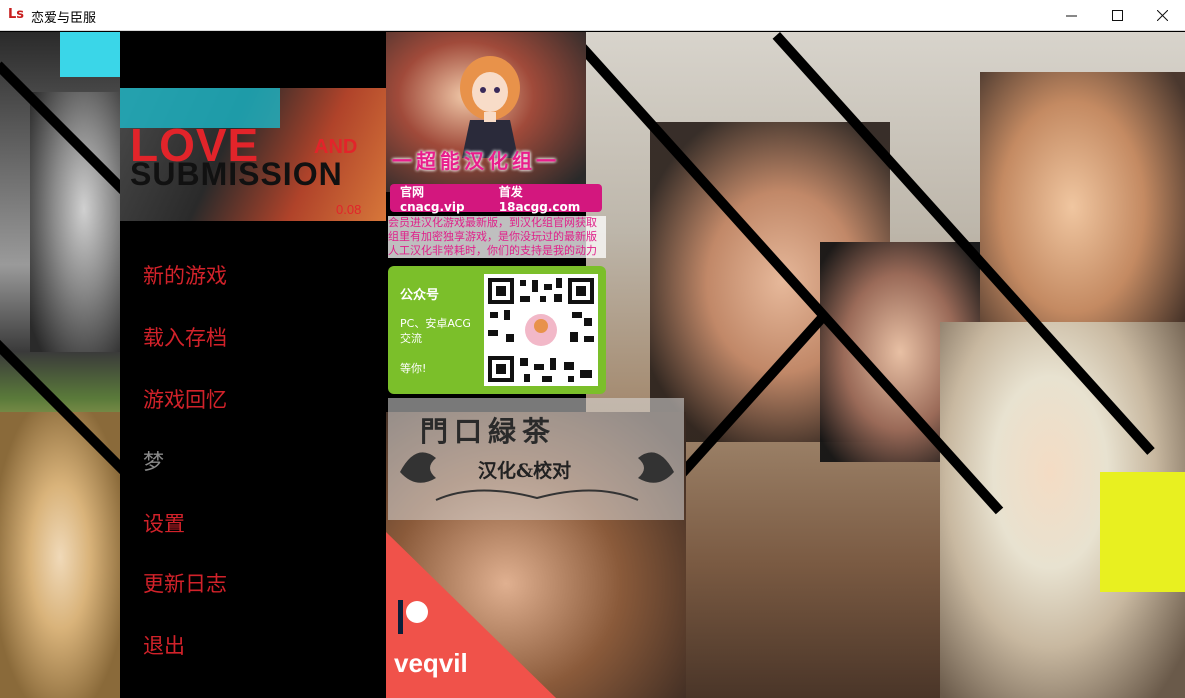 This screenshot has height=698, width=1185. I want to click on qr-code-icon, so click(541, 330).